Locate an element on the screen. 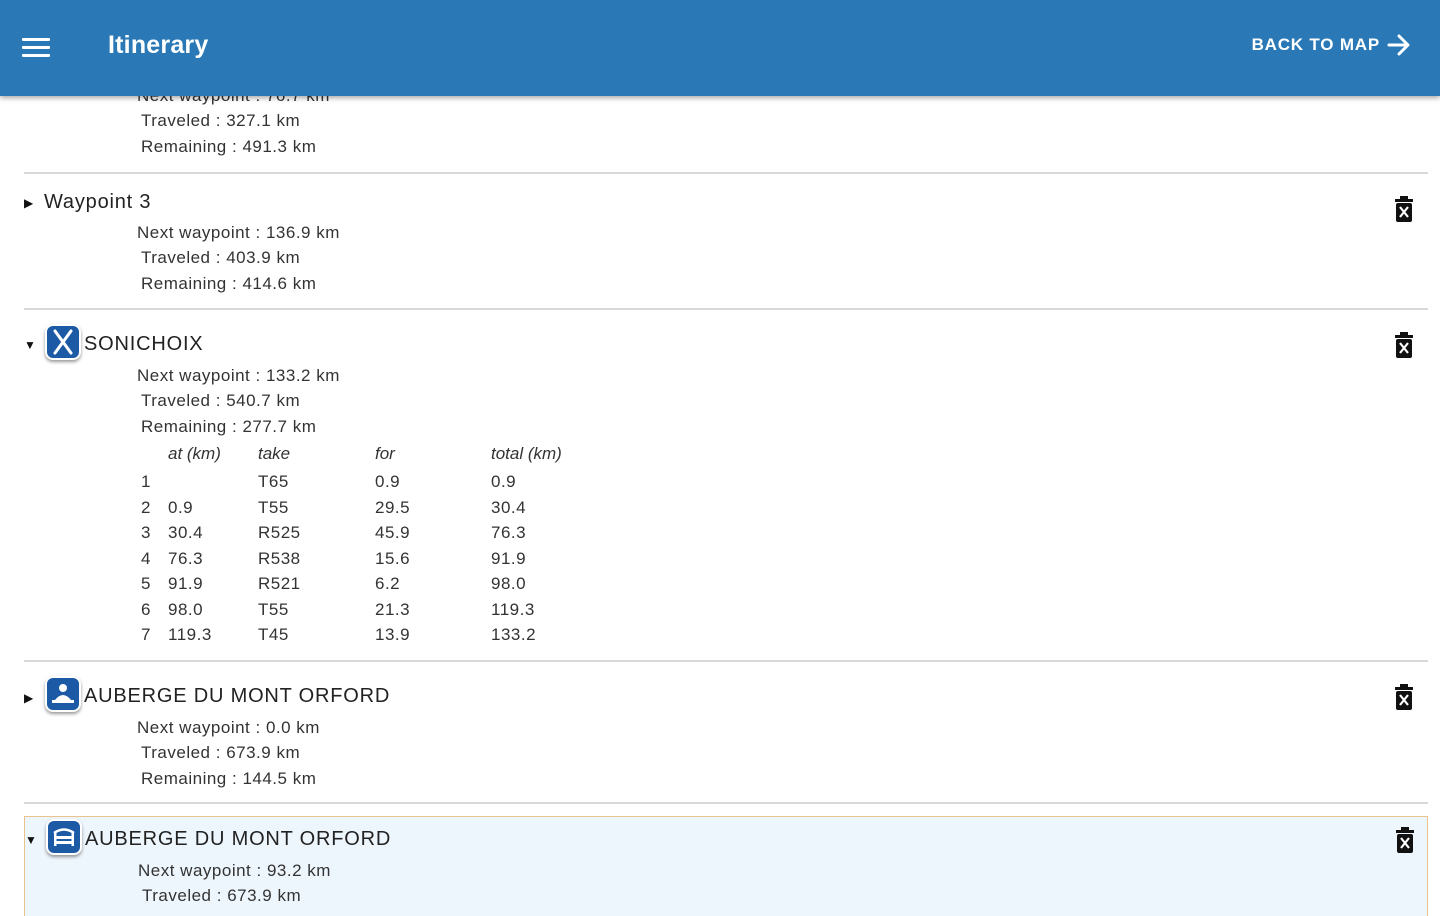 The image size is (1440, 916). route-table-header: total (km) is located at coordinates (526, 453).